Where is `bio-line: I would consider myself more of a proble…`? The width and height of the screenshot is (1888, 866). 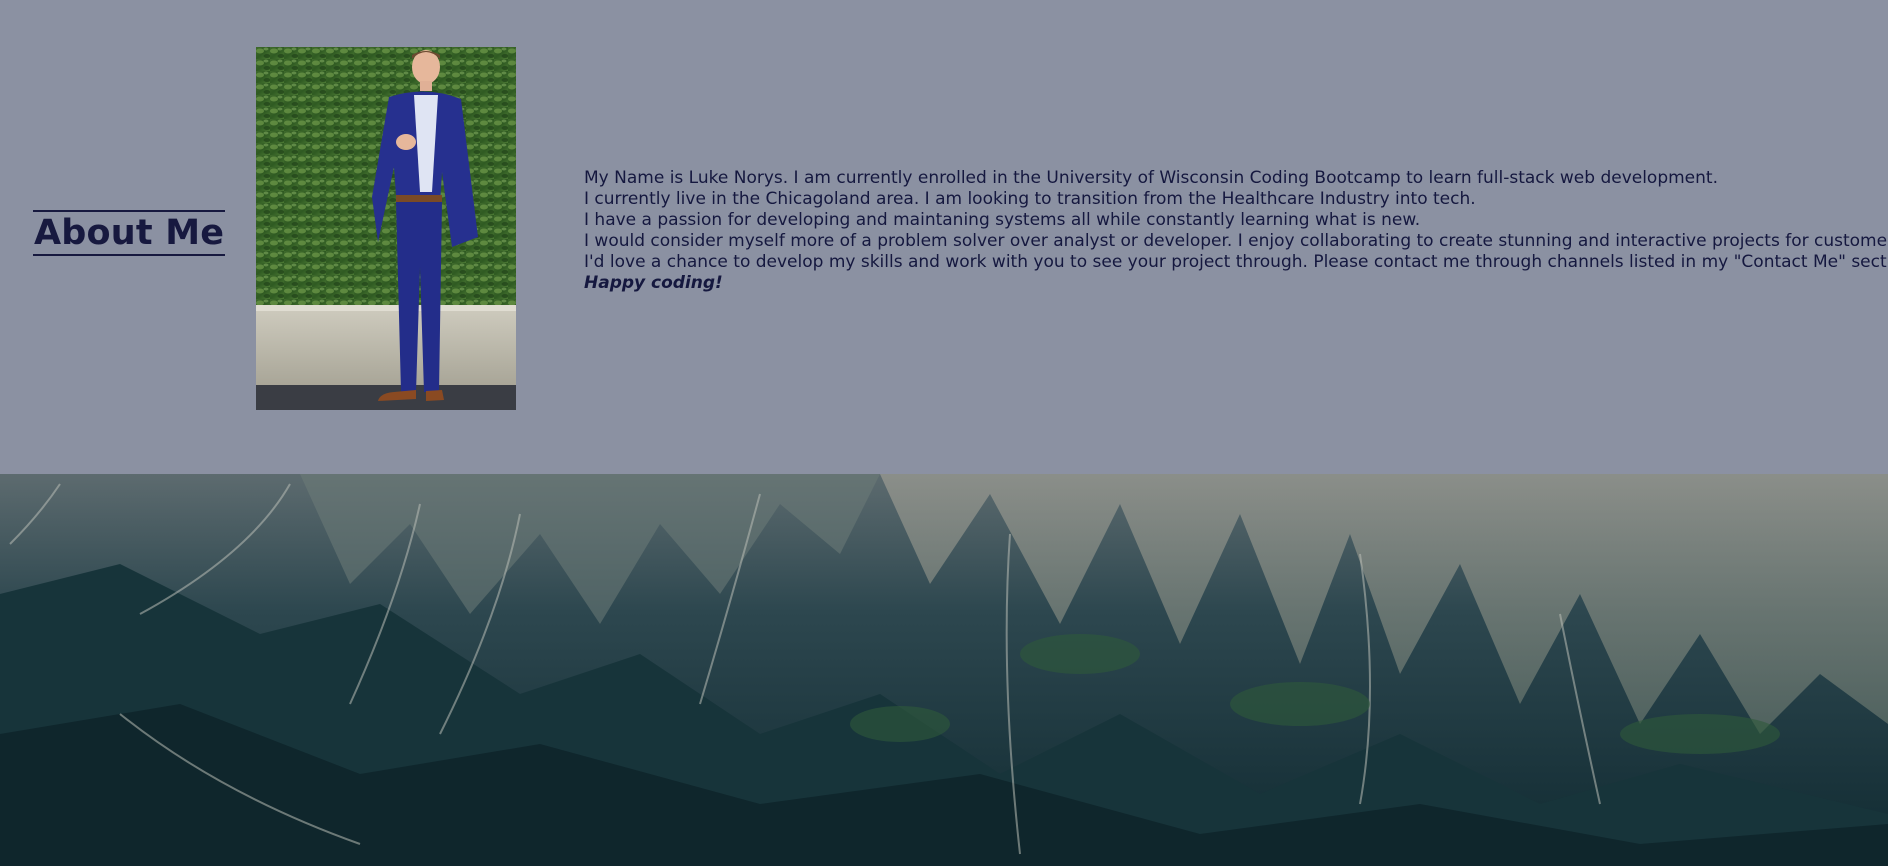
bio-line: I would consider myself more of a proble… is located at coordinates (1236, 241).